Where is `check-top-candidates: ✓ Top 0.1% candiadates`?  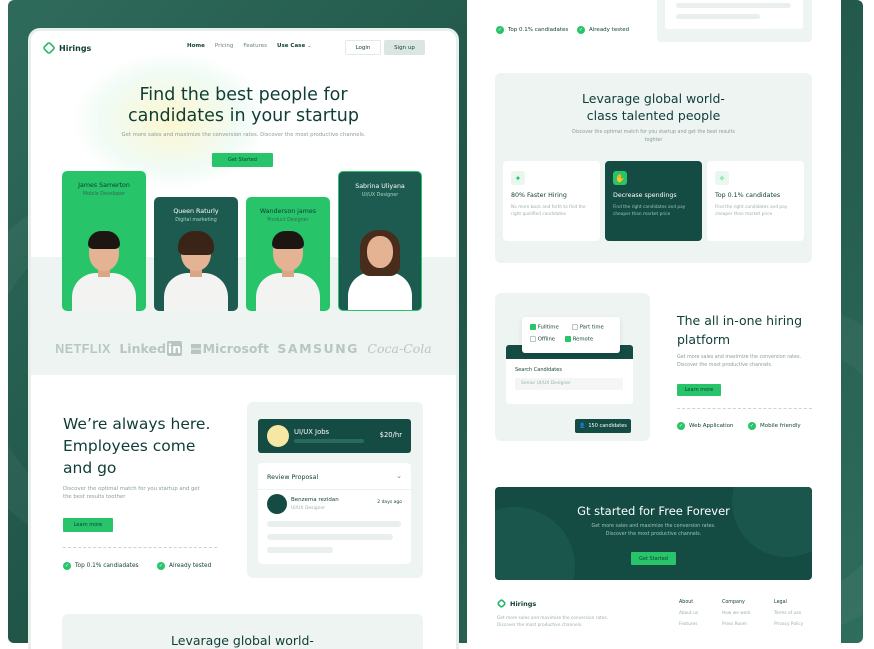 check-top-candidates: ✓ Top 0.1% candiadates is located at coordinates (101, 566).